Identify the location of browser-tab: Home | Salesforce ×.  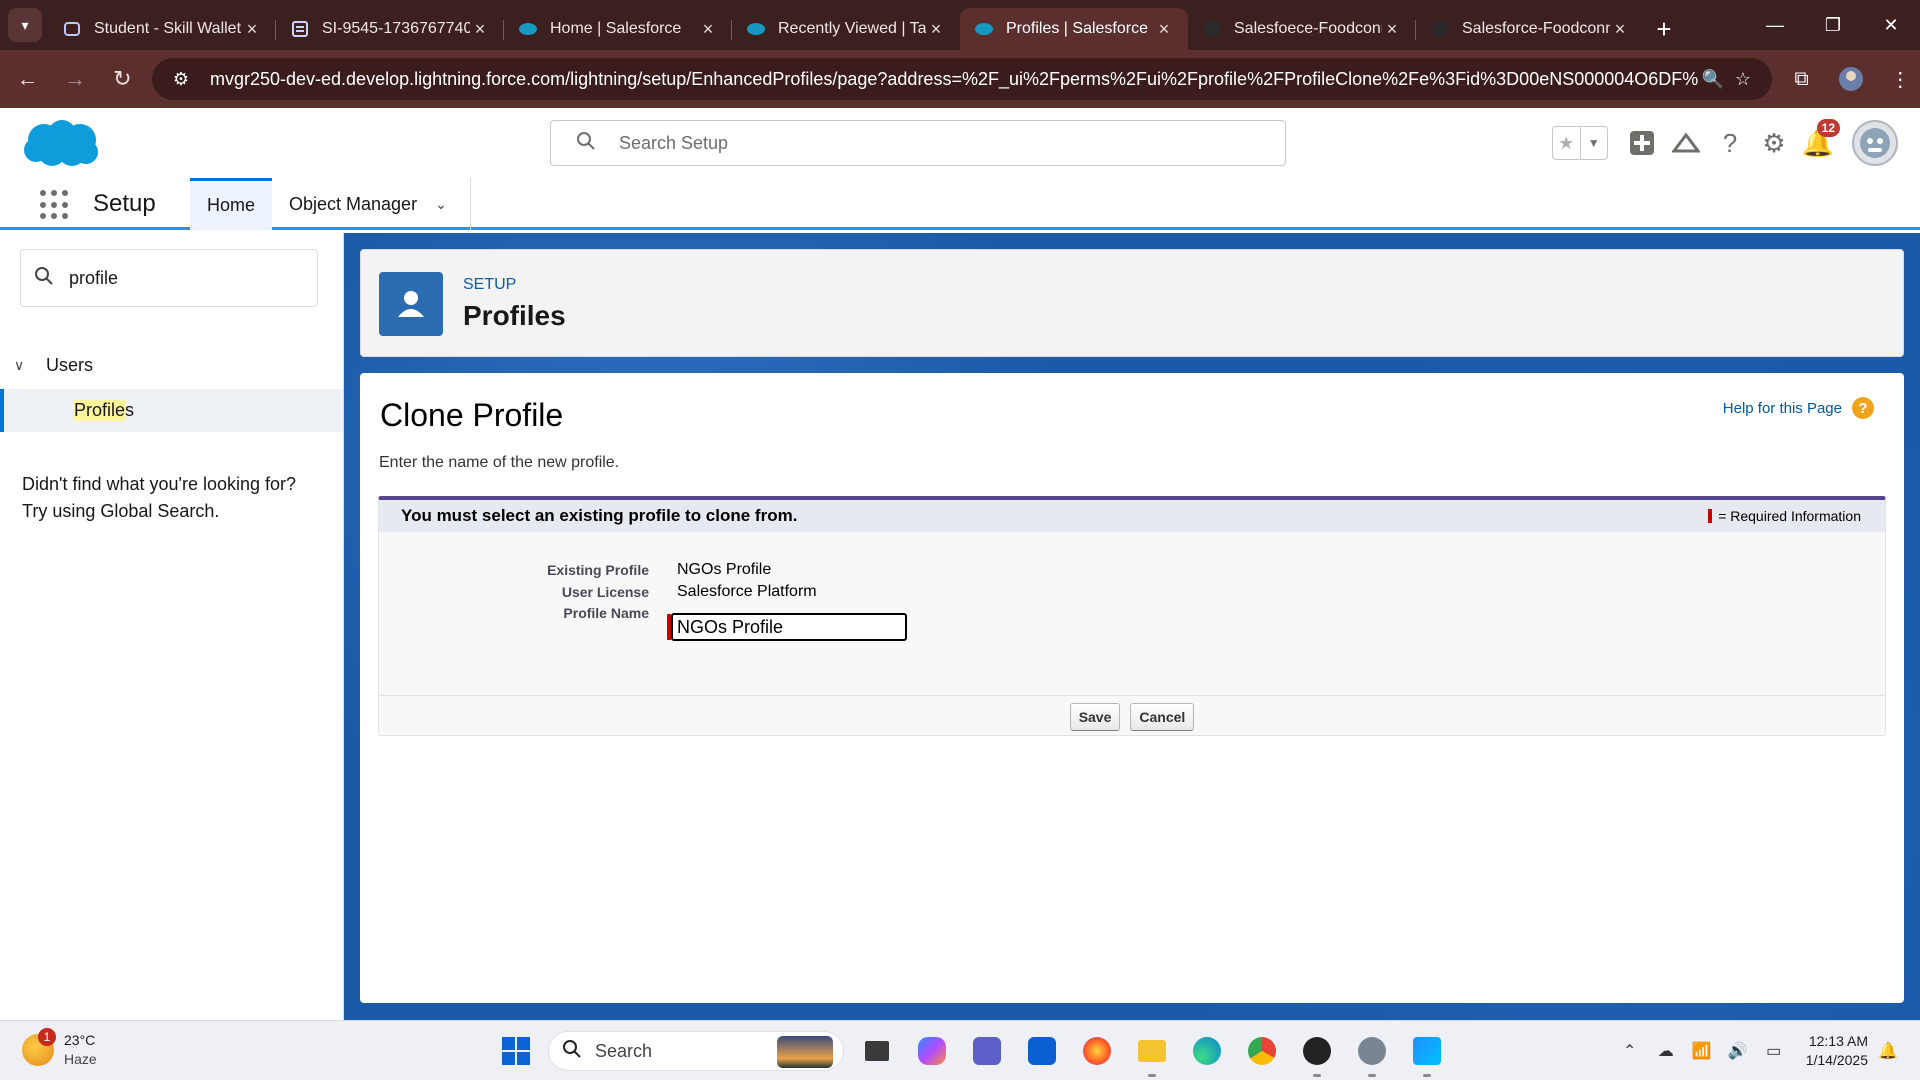
(618, 29).